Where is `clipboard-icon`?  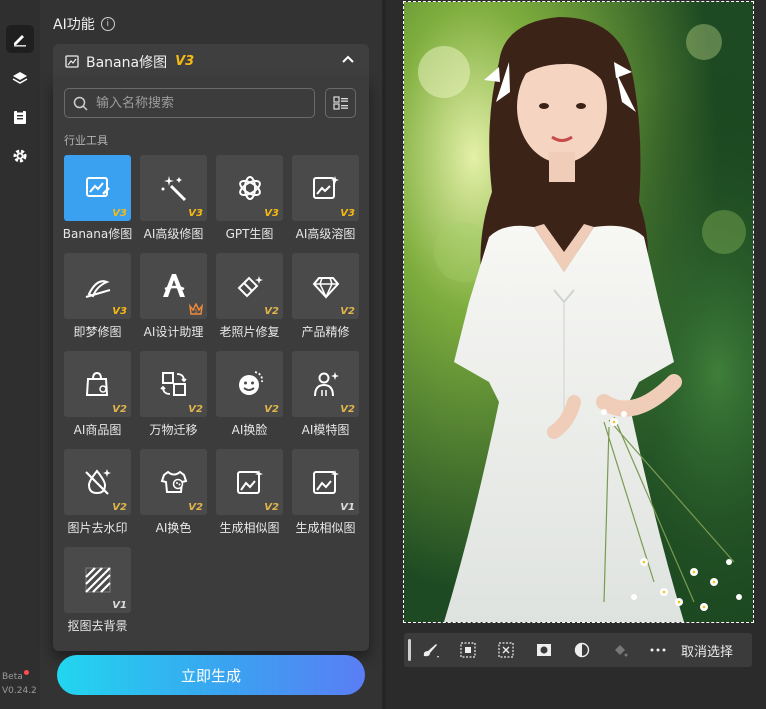
clipboard-icon is located at coordinates (20, 117).